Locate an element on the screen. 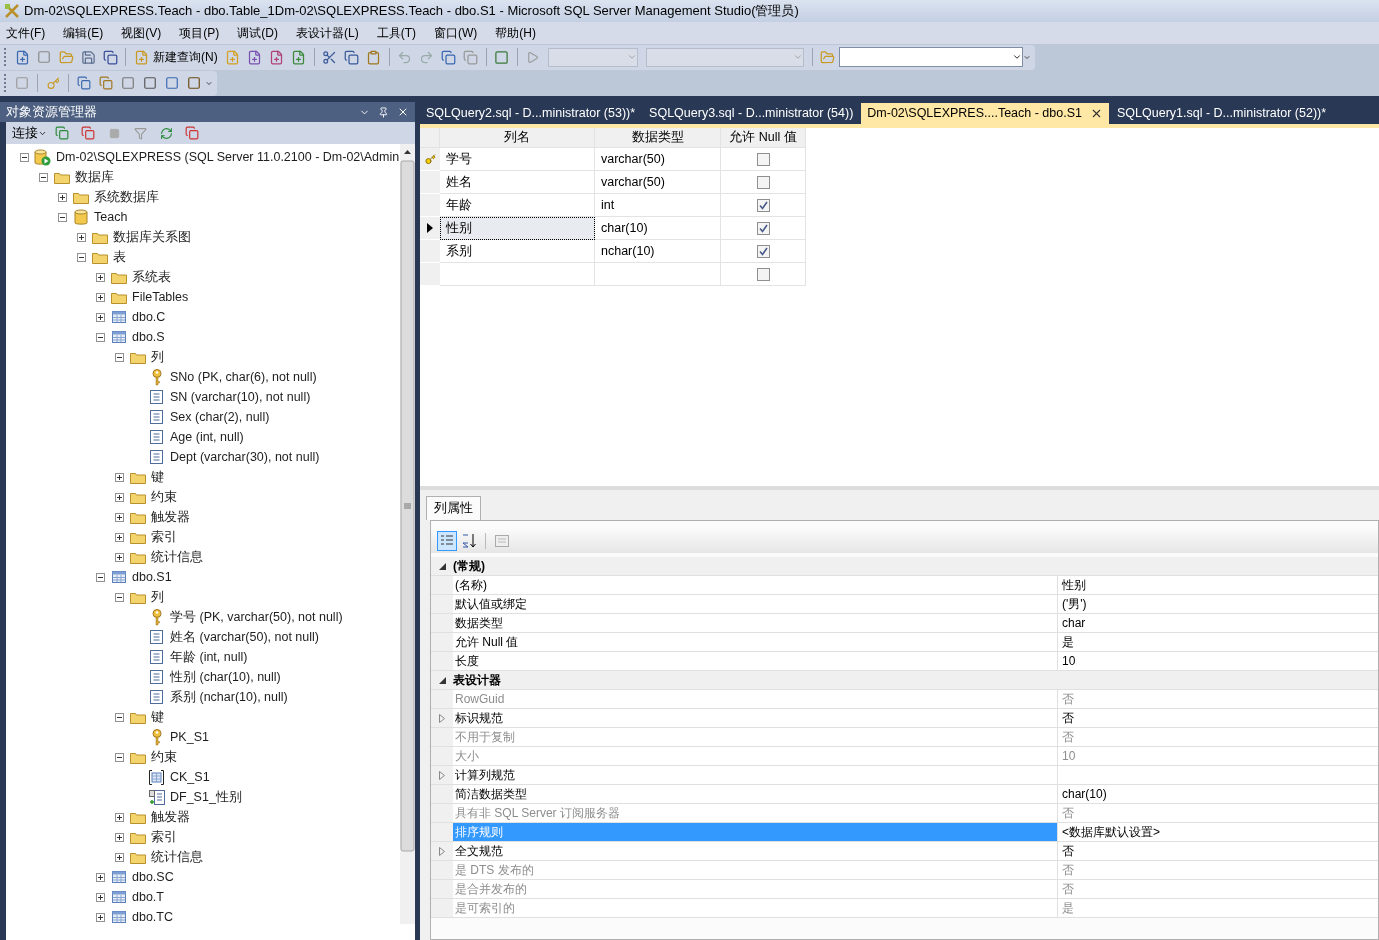 Image resolution: width=1379 pixels, height=940 pixels. property-value: <数据库默认设置> is located at coordinates (1218, 832).